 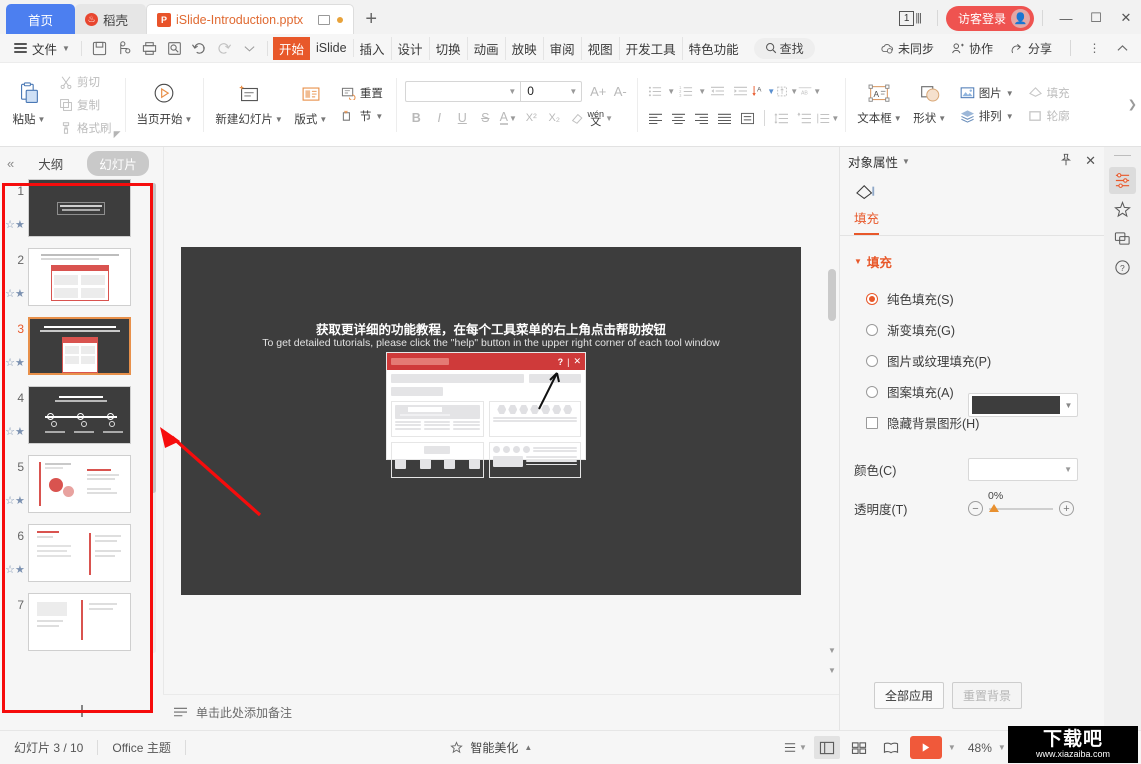 What do you see at coordinates (987, 695) in the screenshot?
I see `reset-background-button: 重置背景` at bounding box center [987, 695].